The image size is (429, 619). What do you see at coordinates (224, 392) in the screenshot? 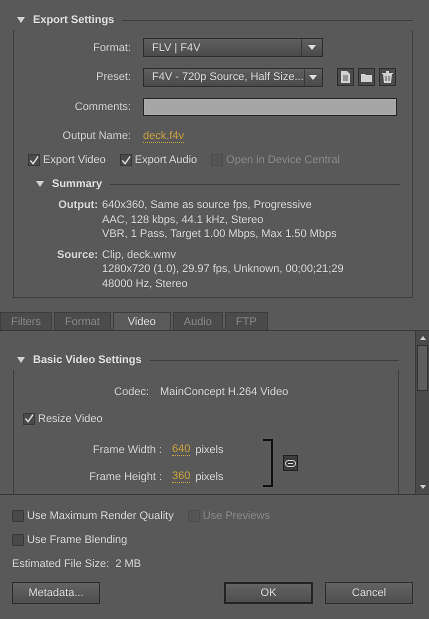
I see `codec-value: MainConcept H.264 Video` at bounding box center [224, 392].